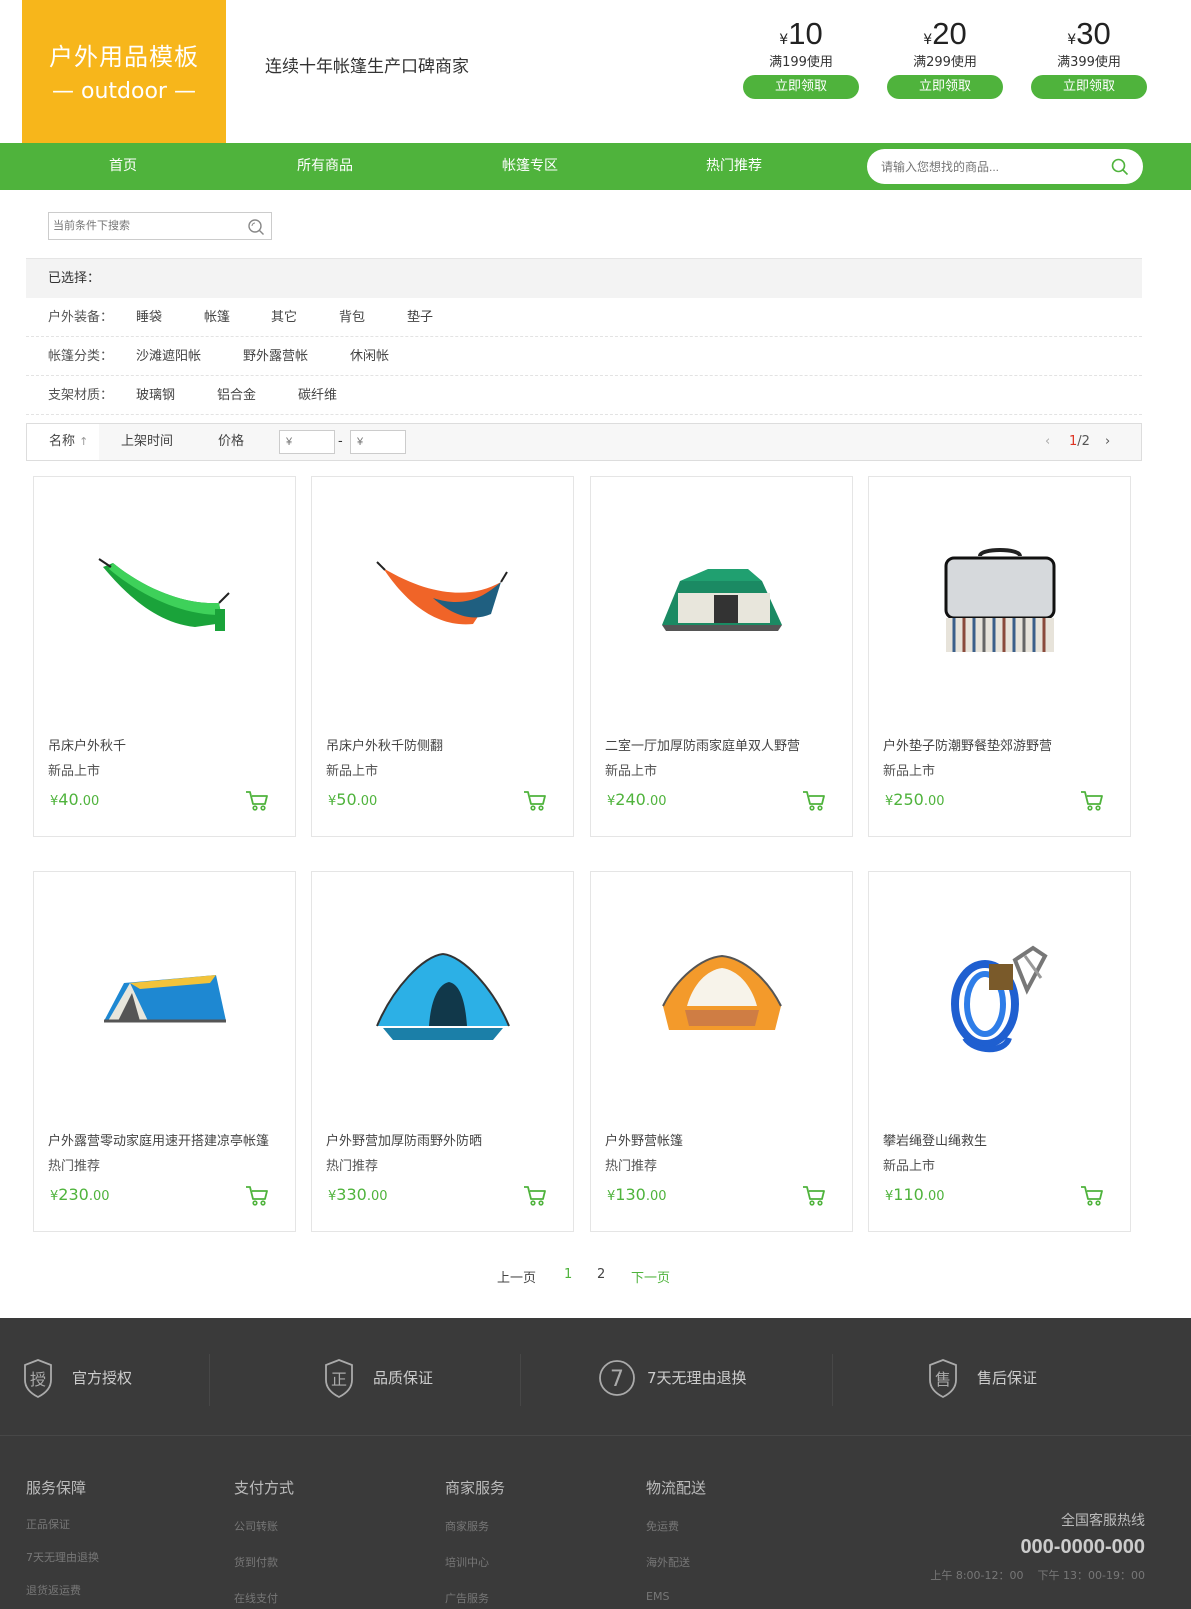  Describe the element at coordinates (256, 1598) in the screenshot. I see `footer-link: 在线支付` at that location.